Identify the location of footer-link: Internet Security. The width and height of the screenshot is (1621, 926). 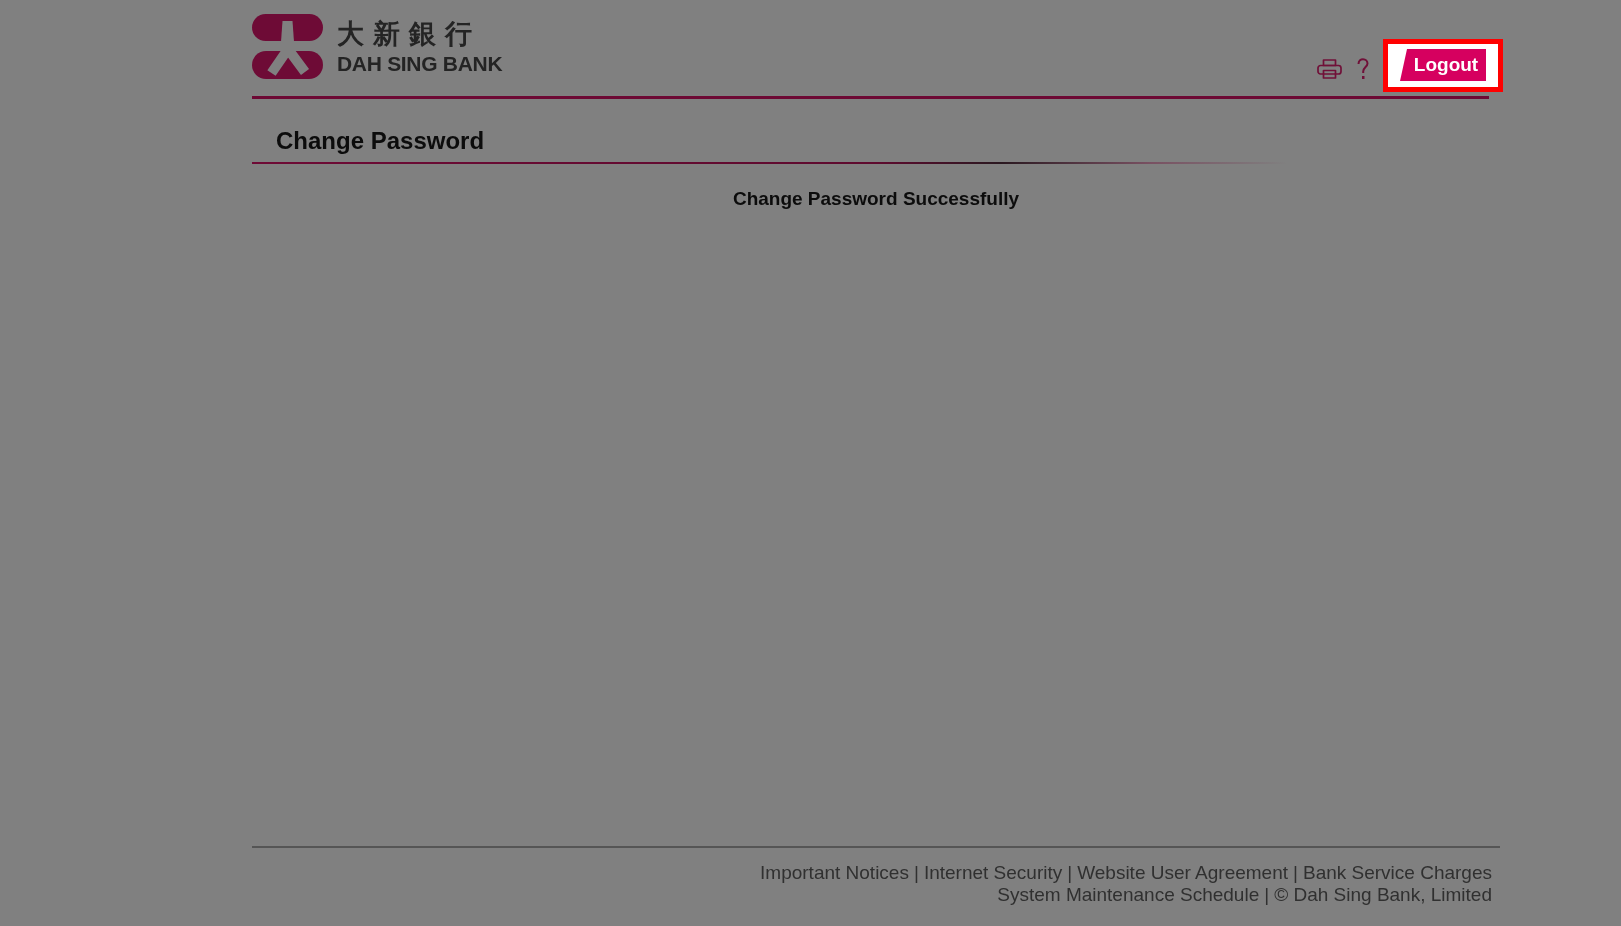
(993, 873).